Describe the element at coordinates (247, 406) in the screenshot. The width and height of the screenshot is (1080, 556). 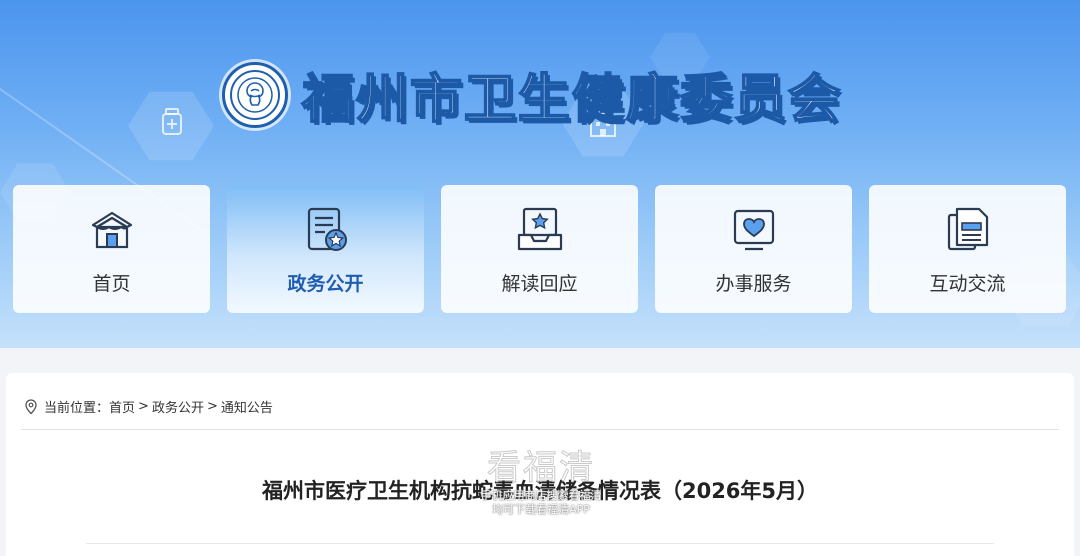
I see `breadcrumb-link-notices: 通知公告` at that location.